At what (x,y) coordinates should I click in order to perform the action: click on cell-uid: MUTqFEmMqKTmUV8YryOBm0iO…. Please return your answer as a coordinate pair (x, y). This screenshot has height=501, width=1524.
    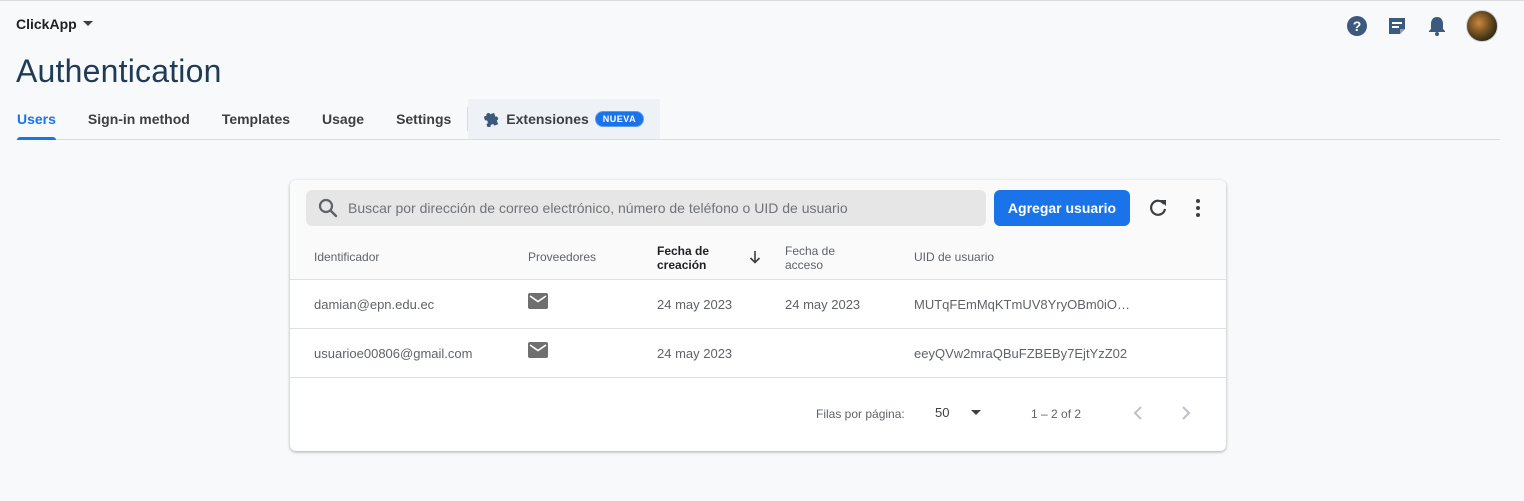
    Looking at the image, I should click on (1022, 304).